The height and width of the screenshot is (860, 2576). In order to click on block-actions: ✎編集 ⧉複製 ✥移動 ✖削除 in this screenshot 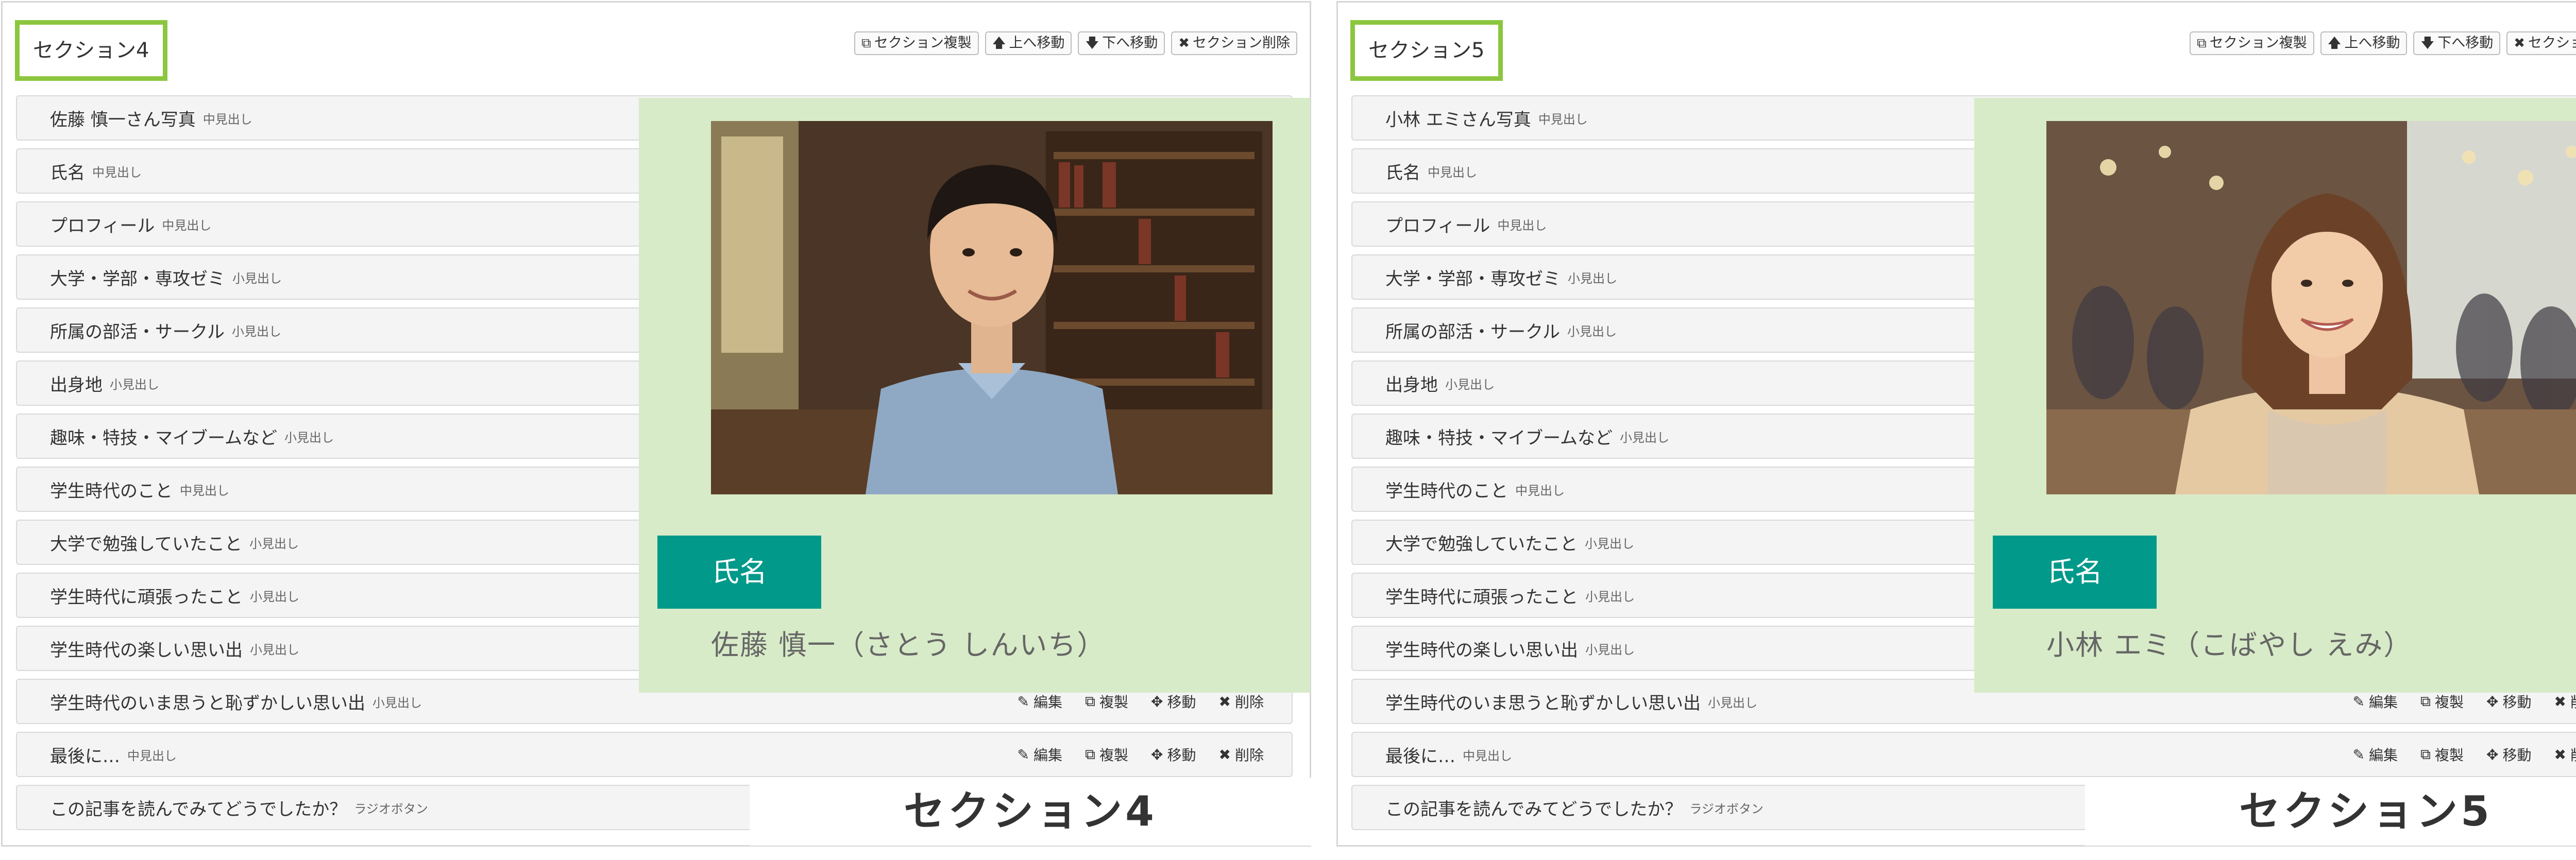, I will do `click(1141, 754)`.